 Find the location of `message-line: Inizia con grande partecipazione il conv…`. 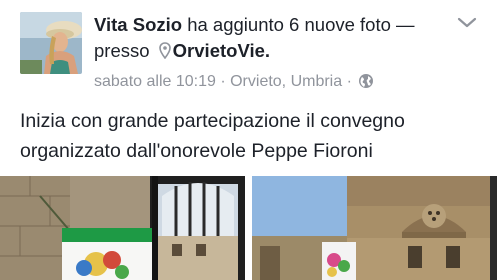

message-line: Inizia con grande partecipazione il conv… is located at coordinates (212, 121).